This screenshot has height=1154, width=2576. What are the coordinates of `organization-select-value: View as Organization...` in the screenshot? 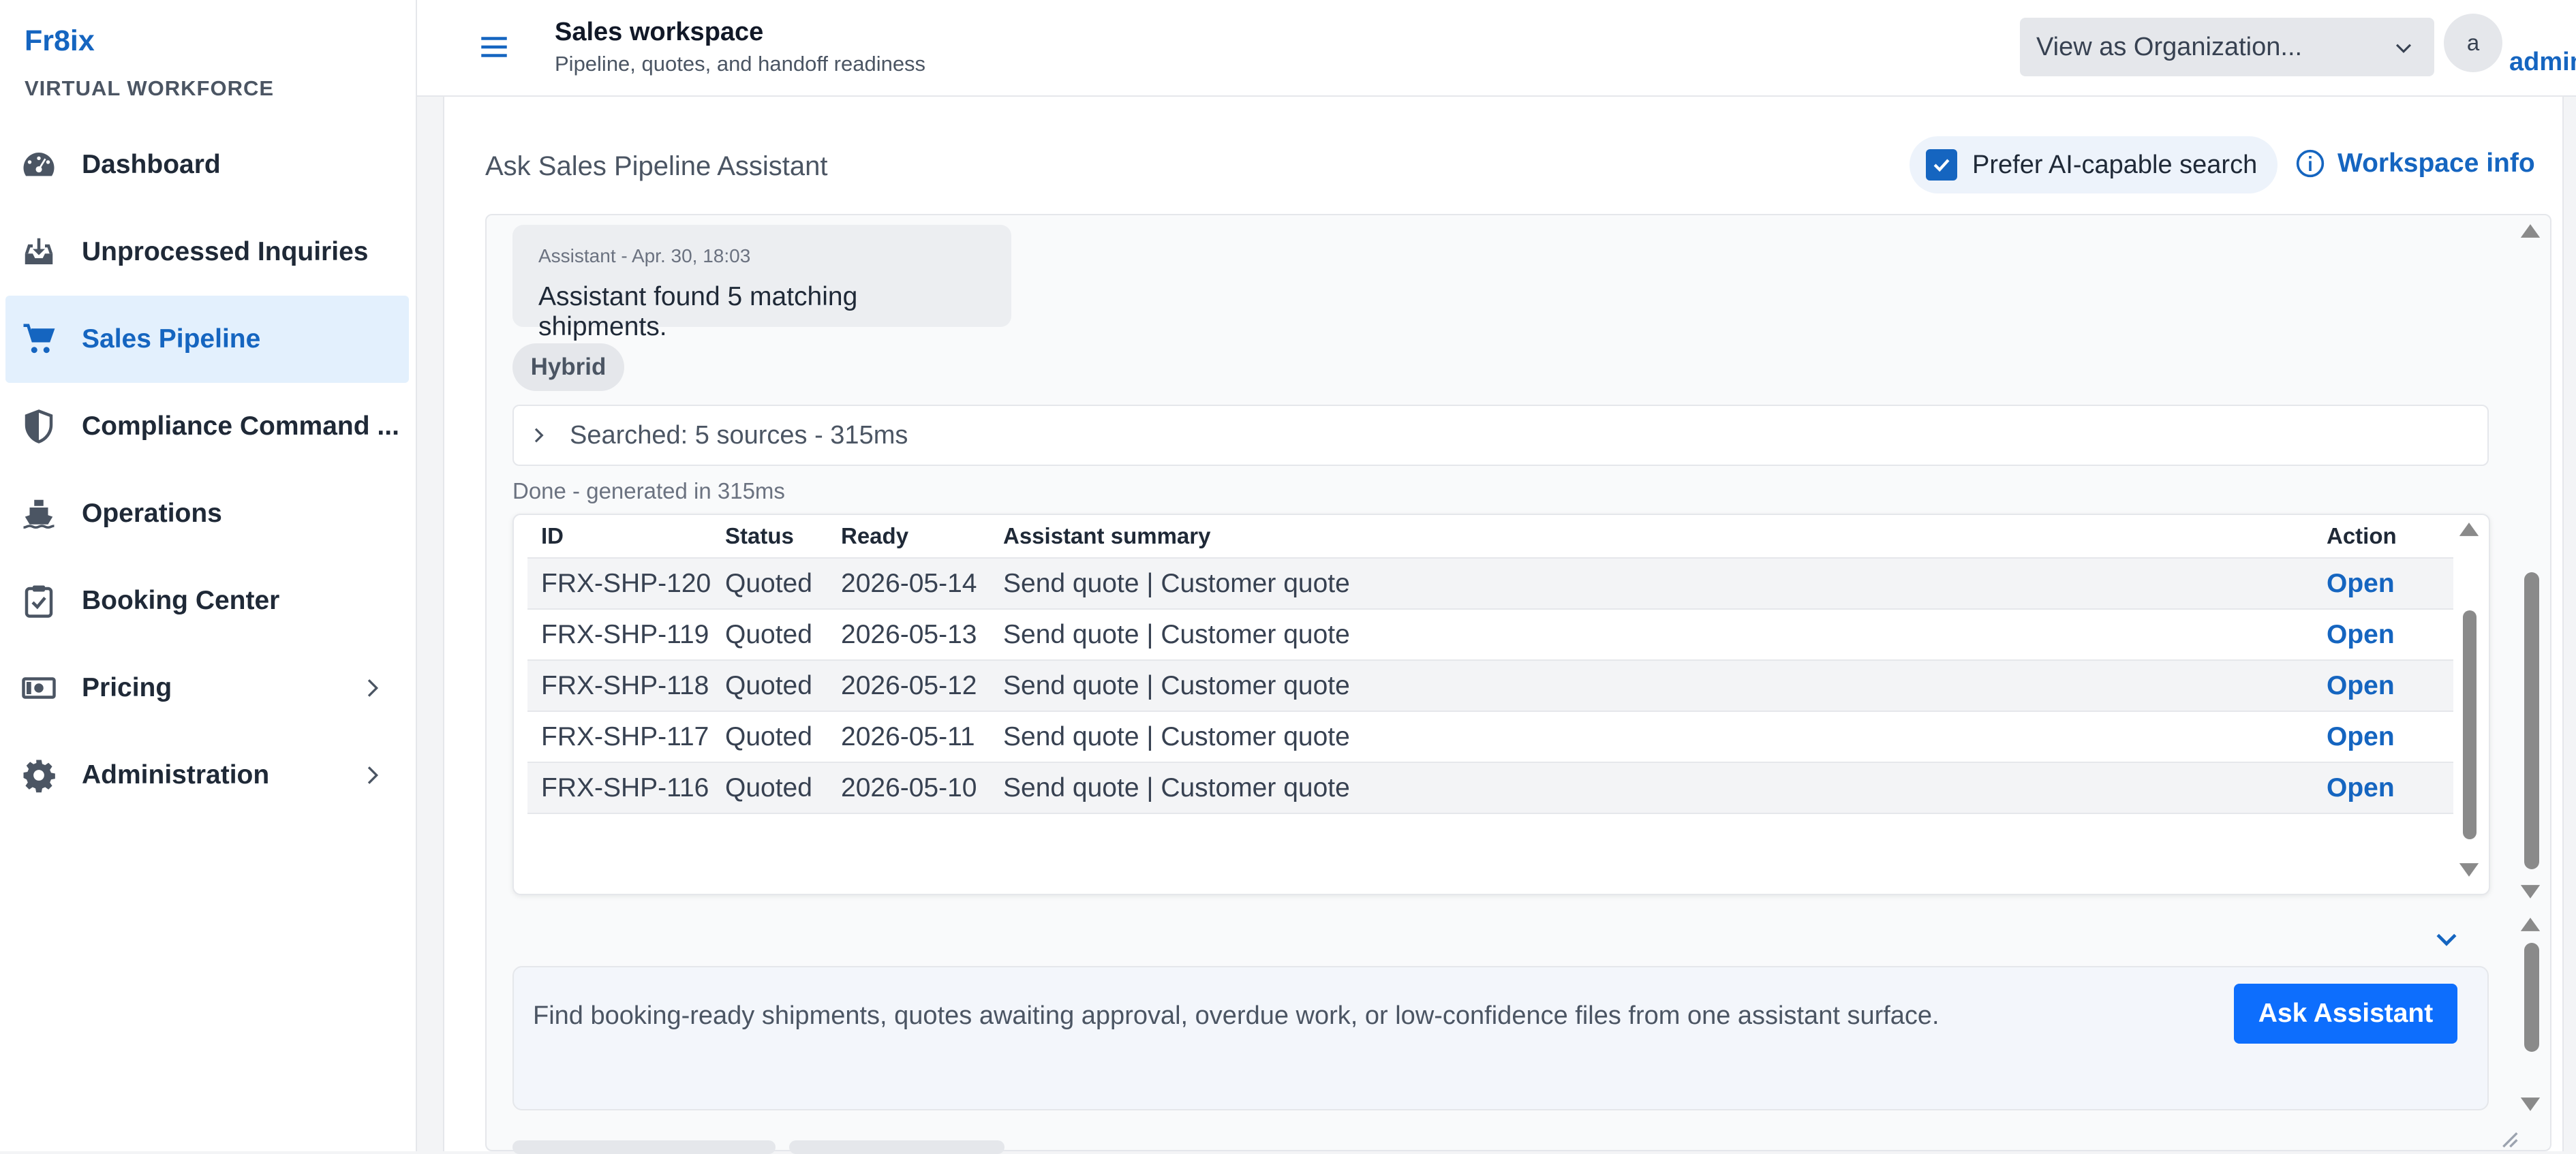 It's located at (2169, 47).